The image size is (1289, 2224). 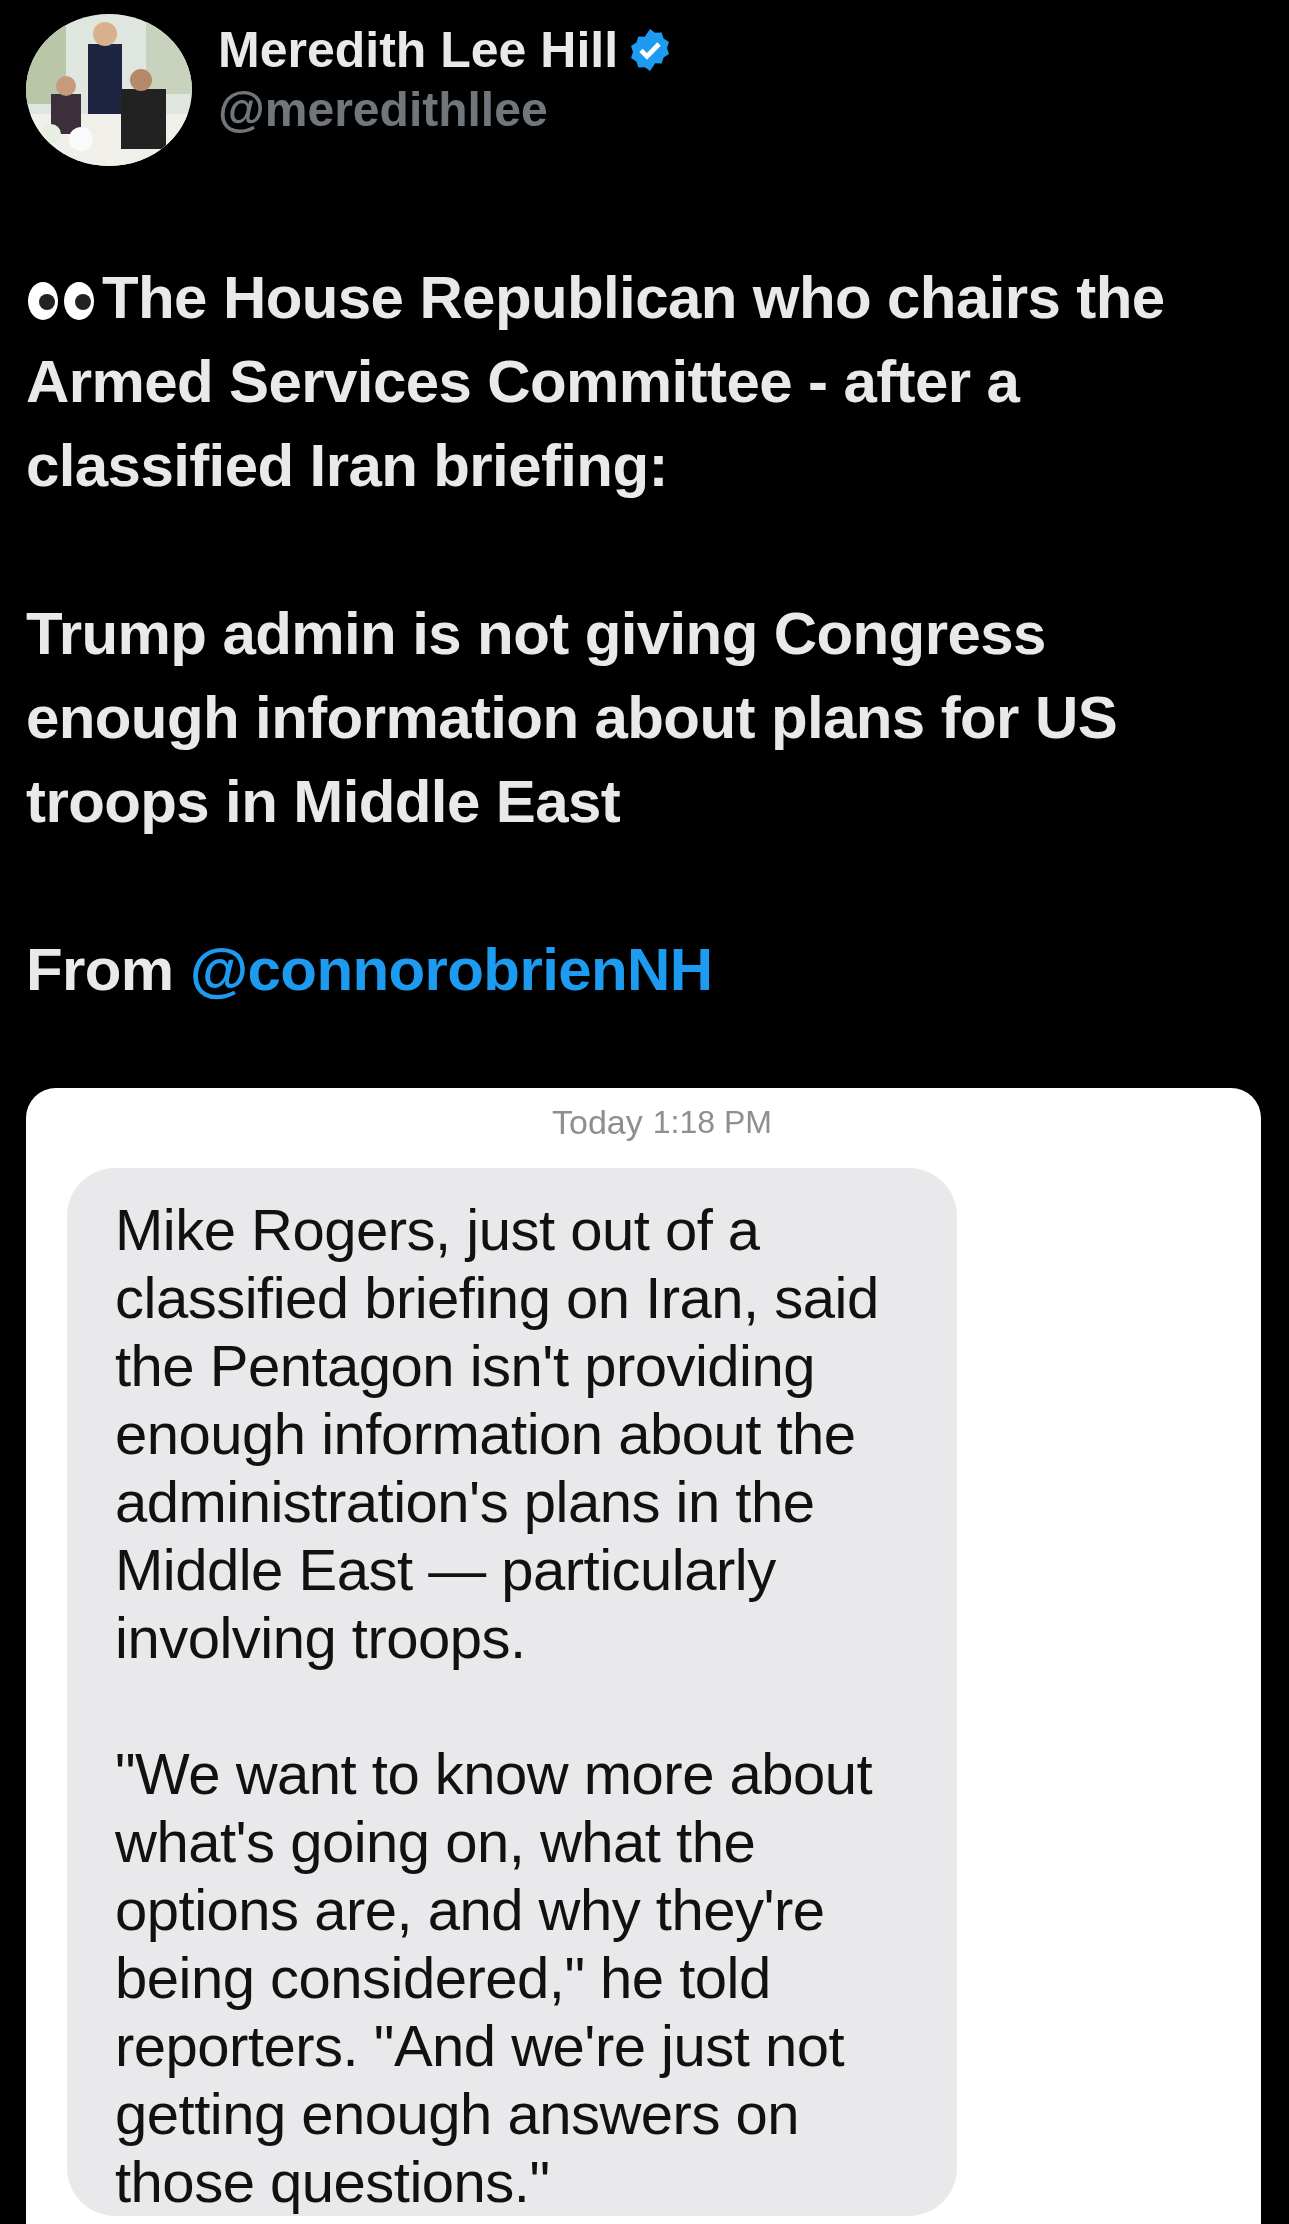 I want to click on message-text: "We want to know more about what's going on, what the options are, and why they're being considered," he told reporters. "And we're just not getting enough answers on those questions.", so click(x=494, y=1978).